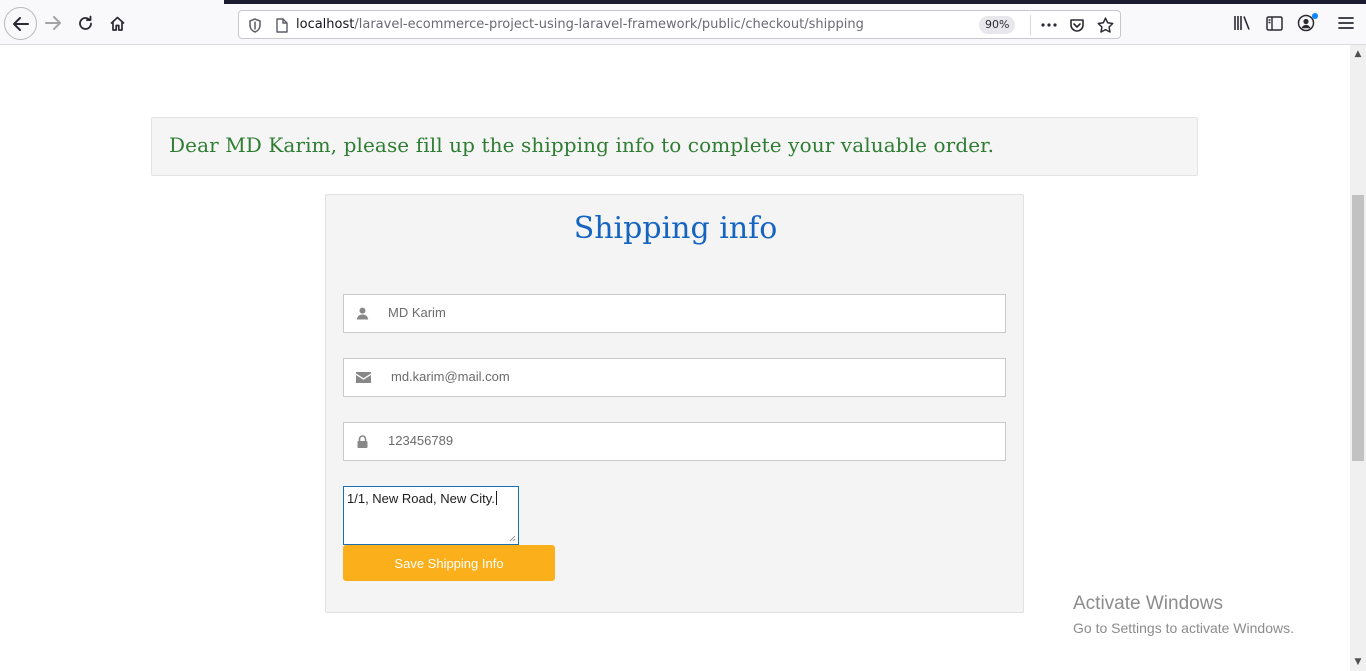 Image resolution: width=1366 pixels, height=671 pixels. What do you see at coordinates (997, 25) in the screenshot?
I see `zoom-level-badge: 90%` at bounding box center [997, 25].